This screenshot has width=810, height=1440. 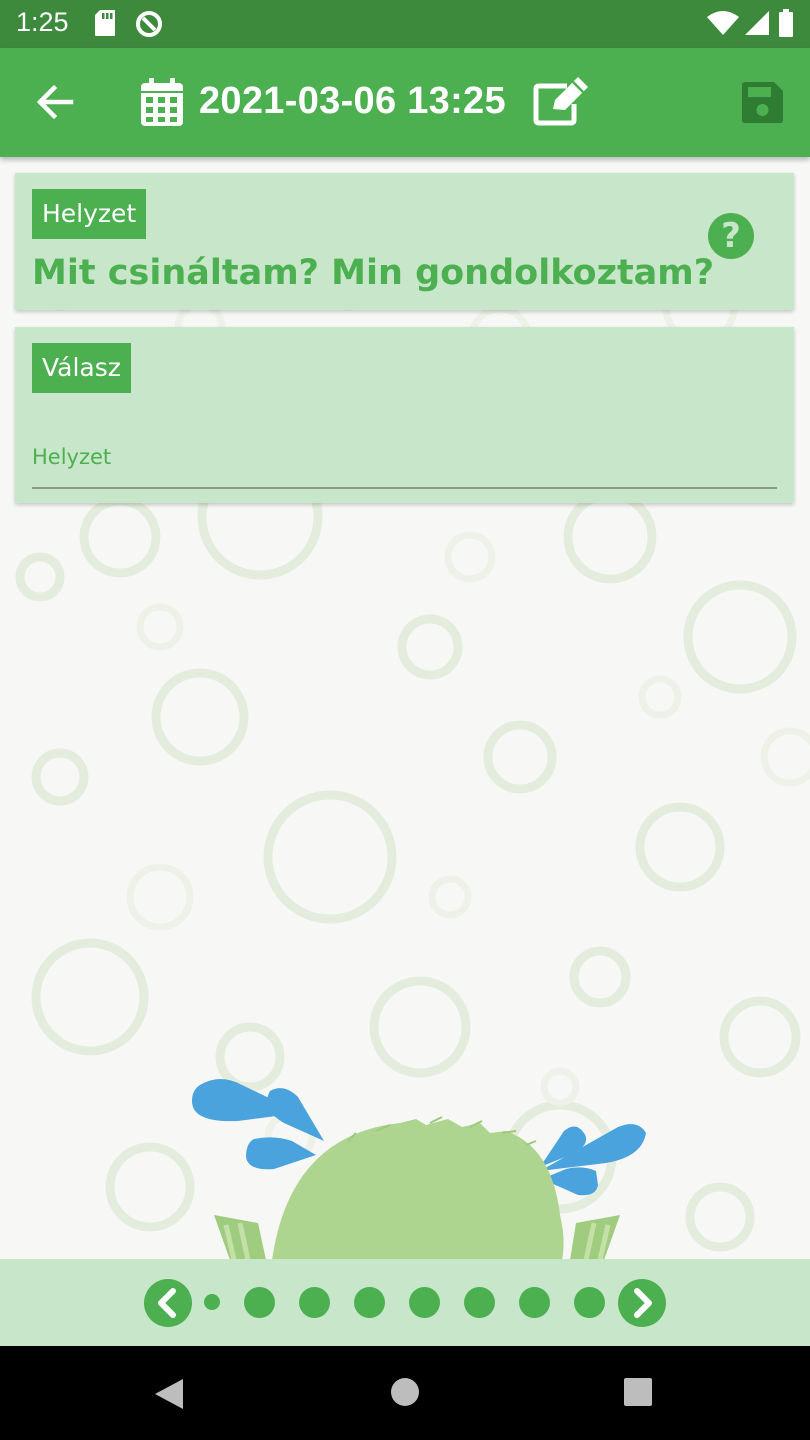 I want to click on back-arrow-icon, so click(x=55, y=102).